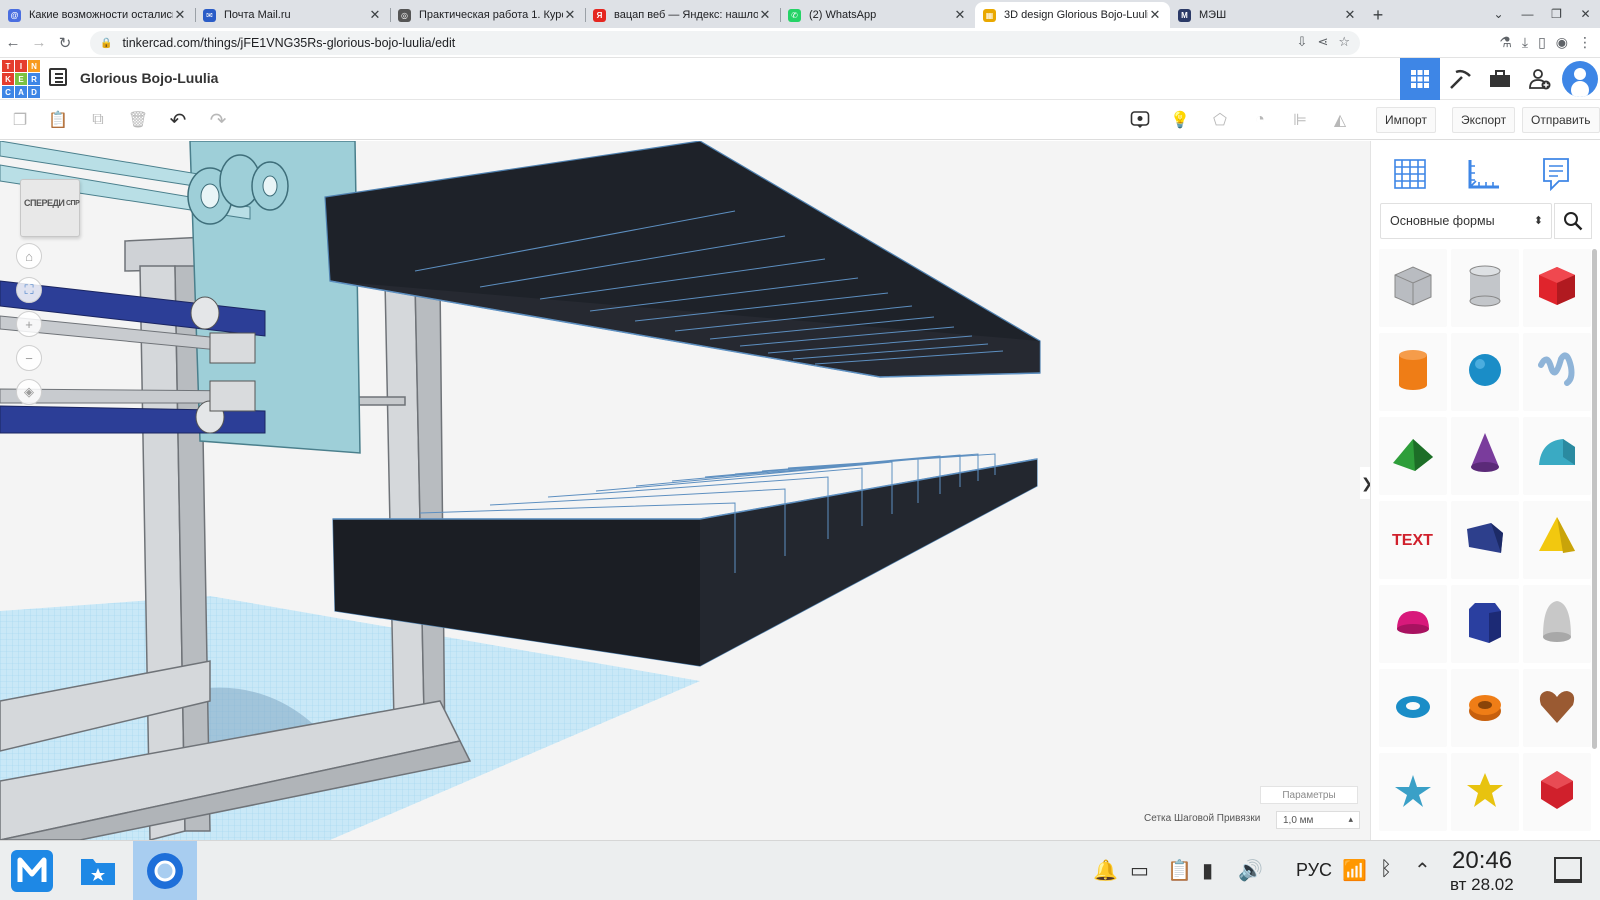 The width and height of the screenshot is (1600, 900). Describe the element at coordinates (29, 256) in the screenshot. I see `home-view-icon: ⌂` at that location.